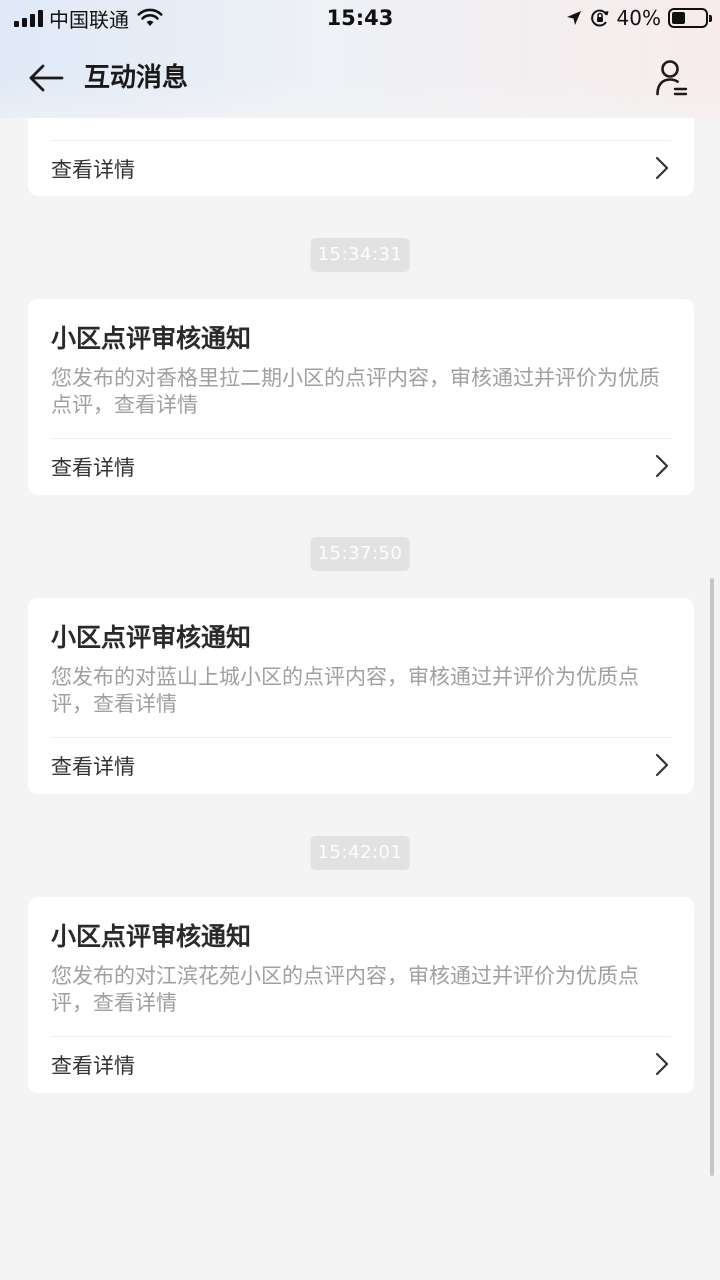 This screenshot has height=1280, width=720. Describe the element at coordinates (360, 19) in the screenshot. I see `status-bar: 中国联通 15:43 40%` at that location.